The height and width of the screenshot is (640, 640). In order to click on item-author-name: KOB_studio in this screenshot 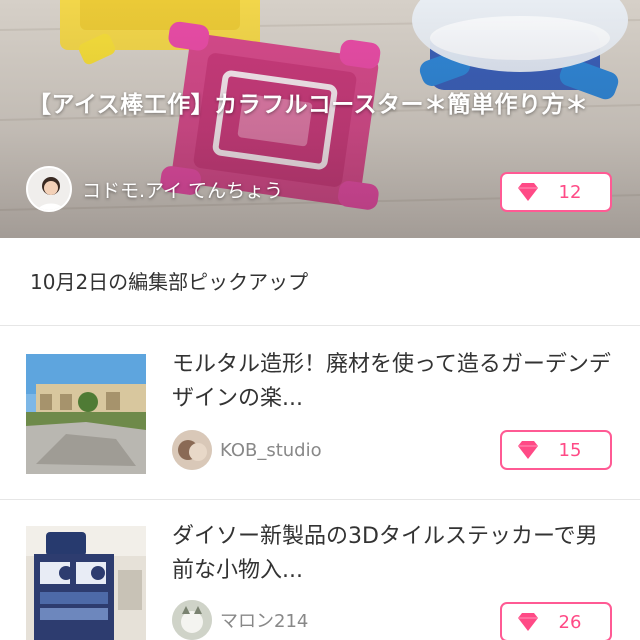, I will do `click(271, 450)`.